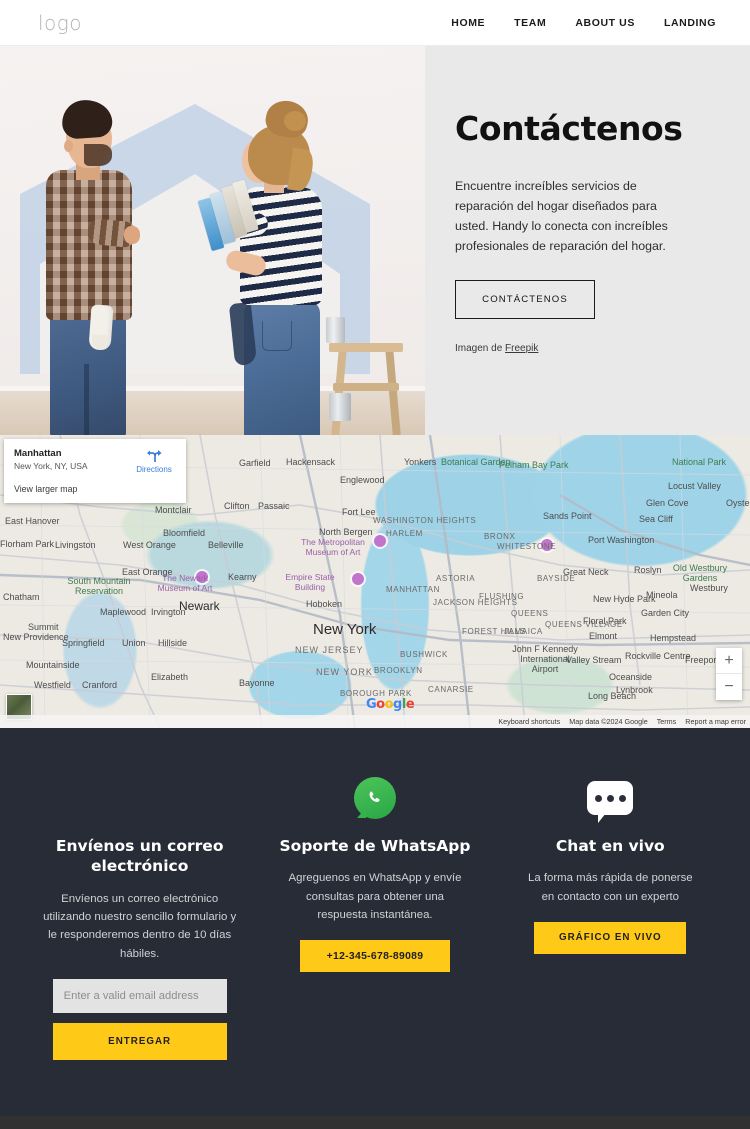 This screenshot has height=1129, width=750. I want to click on zoom-out-button: −, so click(729, 687).